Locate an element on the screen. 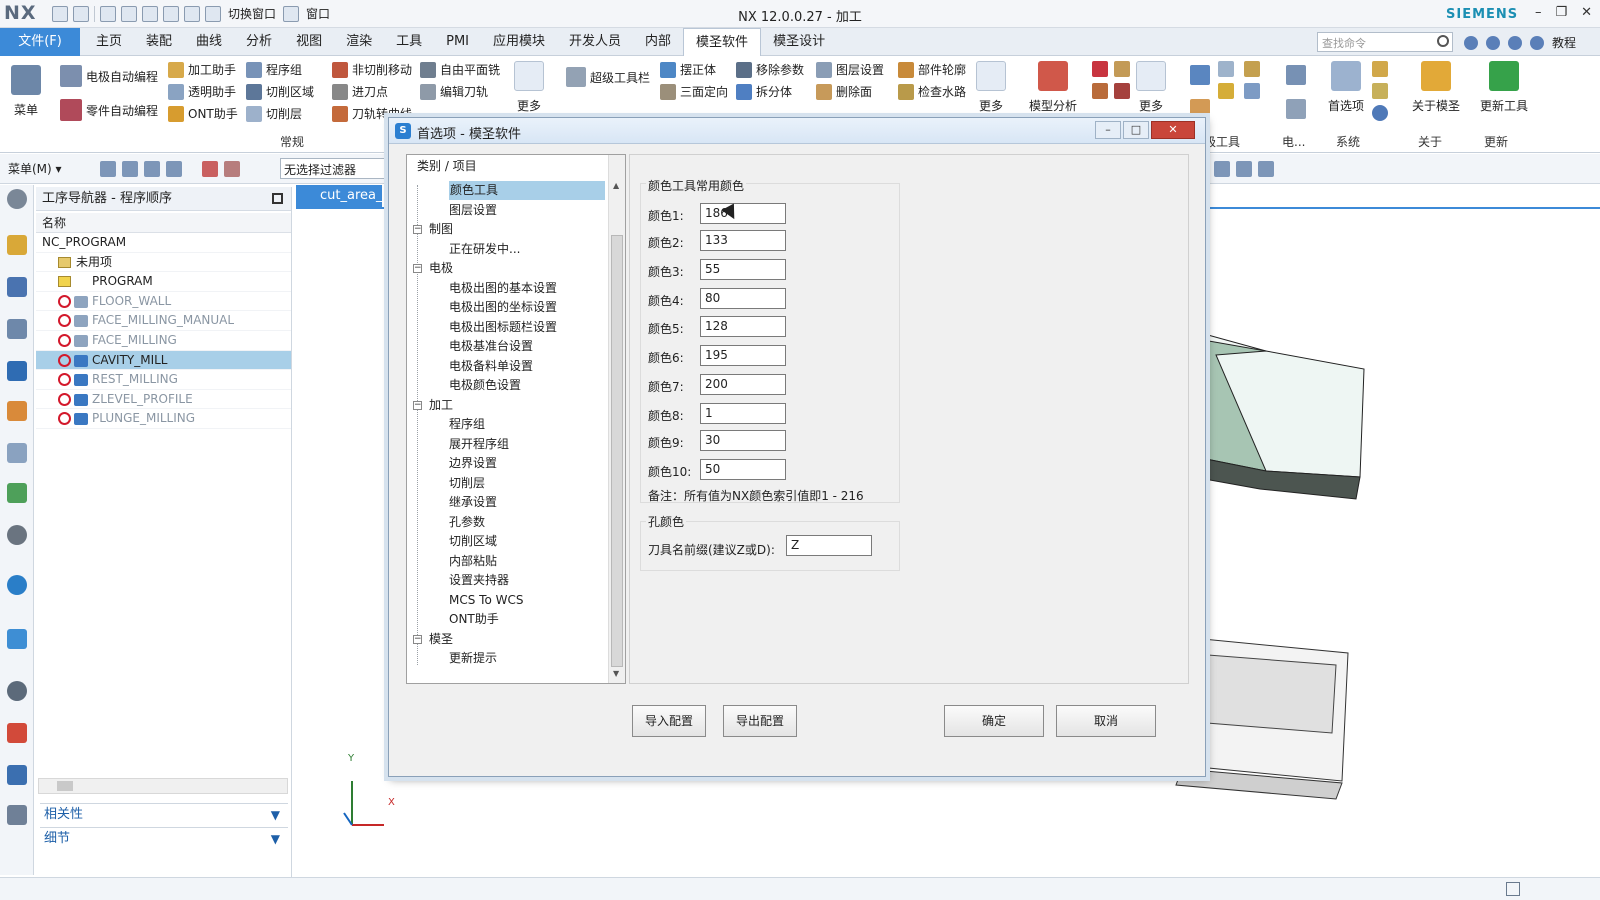 The width and height of the screenshot is (1600, 900). color-2-input: 133 is located at coordinates (743, 240).